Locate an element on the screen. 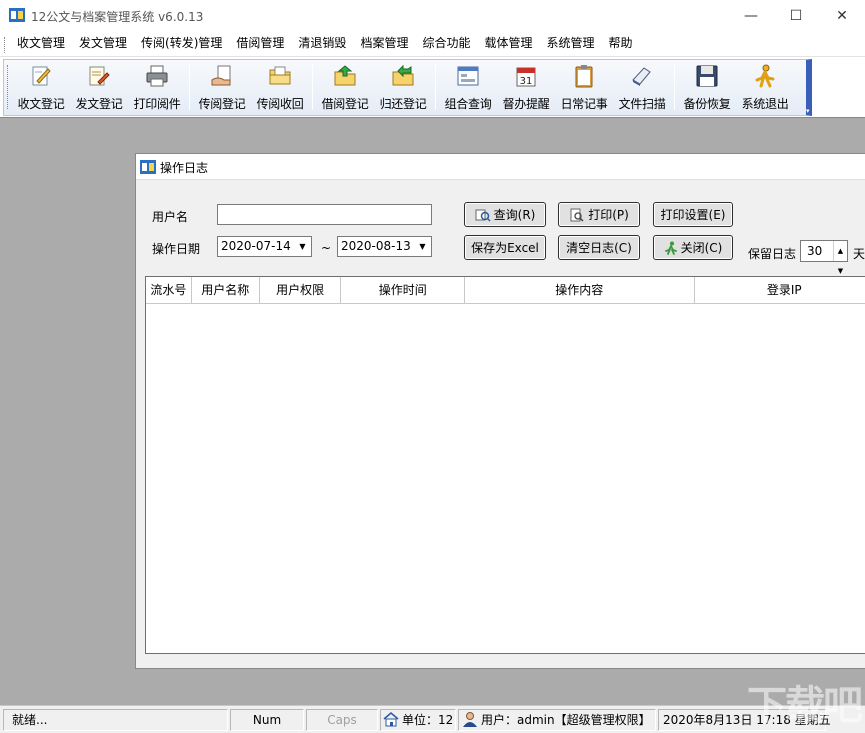 This screenshot has height=733, width=865. calendar-icon: 31 is located at coordinates (526, 77).